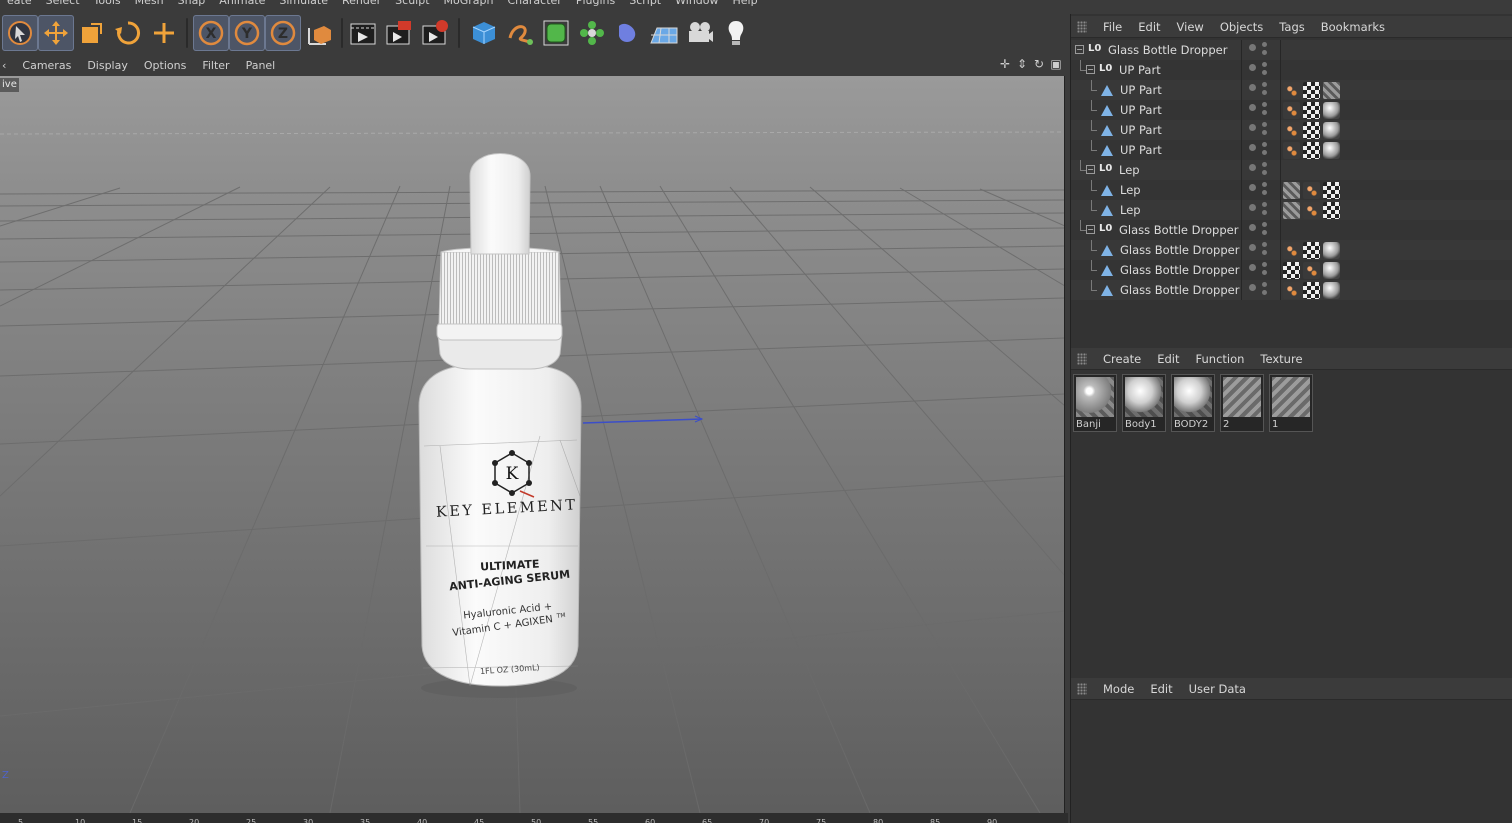  Describe the element at coordinates (1291, 403) in the screenshot. I see `material-swatch: 1` at that location.